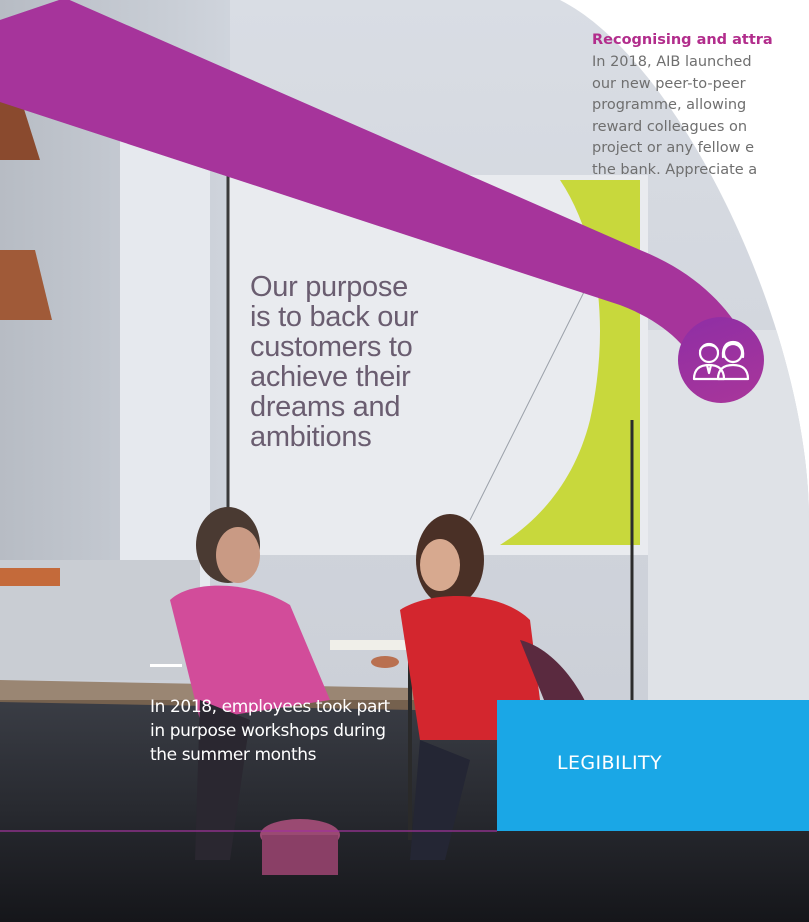 Image resolution: width=809 pixels, height=922 pixels. What do you see at coordinates (331, 347) in the screenshot?
I see `wall-text-line: customers to` at bounding box center [331, 347].